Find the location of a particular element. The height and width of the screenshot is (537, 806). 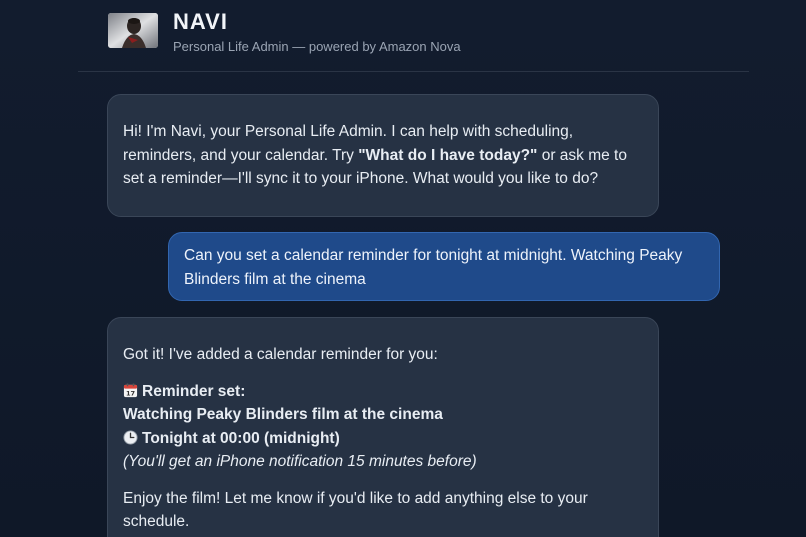

svg-text: 17 is located at coordinates (131, 393).